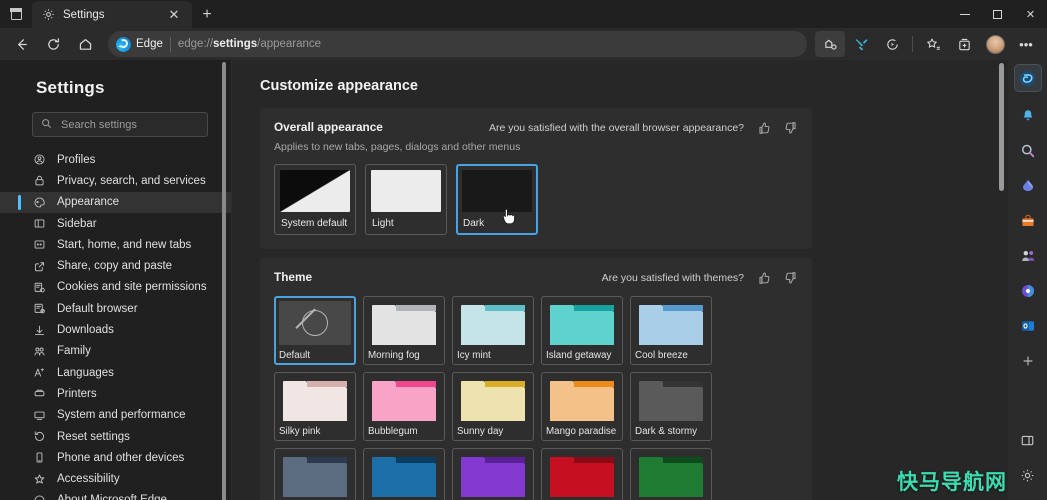 Image resolution: width=1047 pixels, height=500 pixels. I want to click on sidebar-item-about-microsoft-edge: About Microsoft Edge, so click(116, 495).